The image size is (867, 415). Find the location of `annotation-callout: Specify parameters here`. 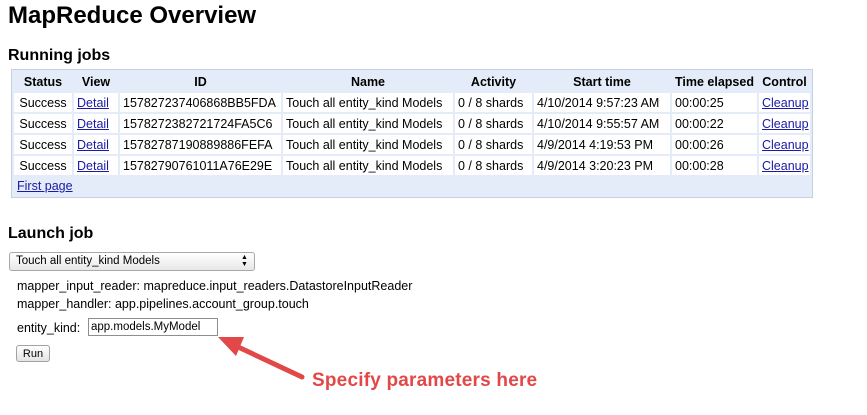

annotation-callout: Specify parameters here is located at coordinates (425, 380).